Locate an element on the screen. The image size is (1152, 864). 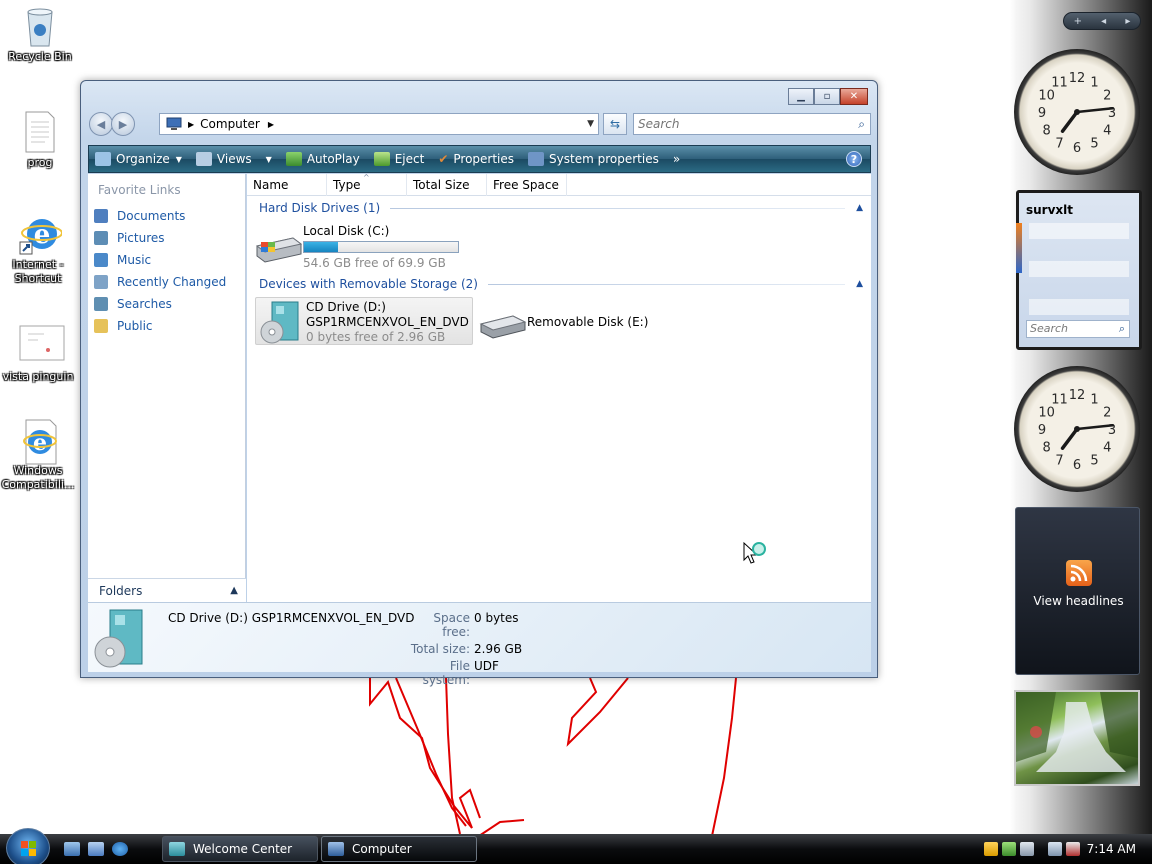
network-icon is located at coordinates (1027, 849).